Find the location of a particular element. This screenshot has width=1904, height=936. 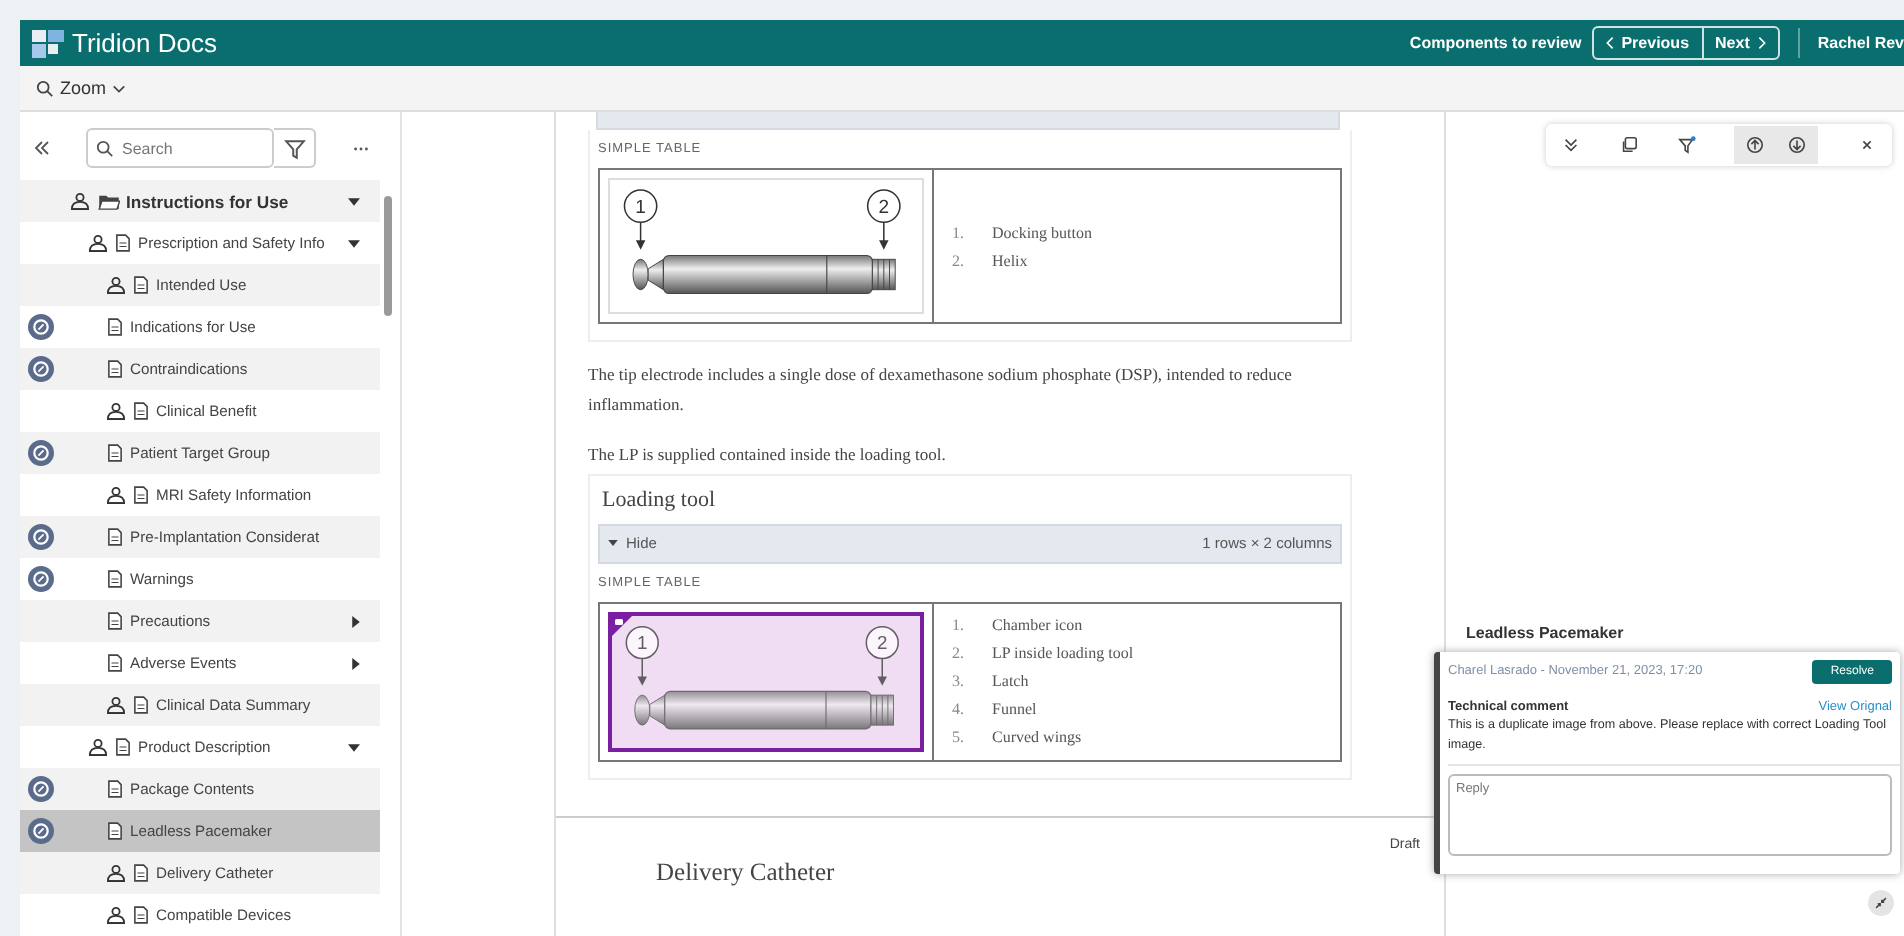

copy-icon is located at coordinates (1628, 145).